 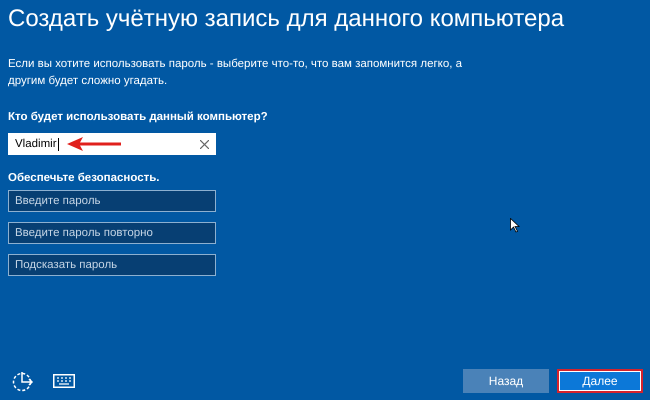 What do you see at coordinates (112, 144) in the screenshot?
I see `username-field: Vladimir` at bounding box center [112, 144].